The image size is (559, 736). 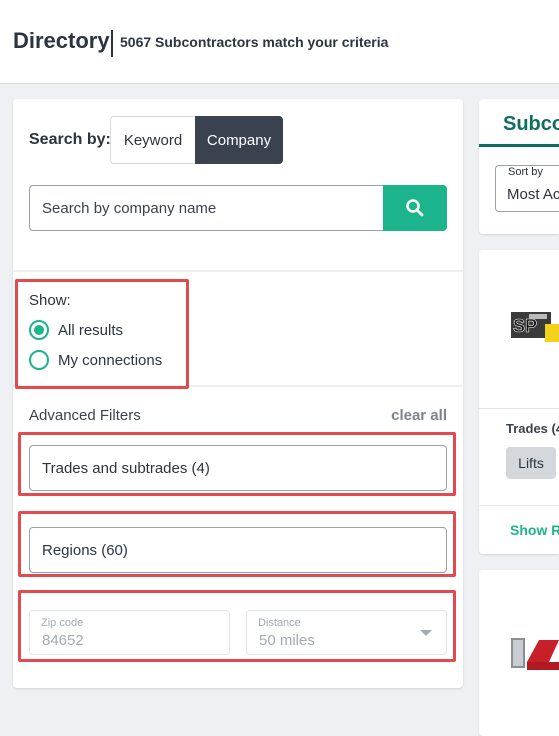 What do you see at coordinates (525, 172) in the screenshot?
I see `sort-label: Sort by` at bounding box center [525, 172].